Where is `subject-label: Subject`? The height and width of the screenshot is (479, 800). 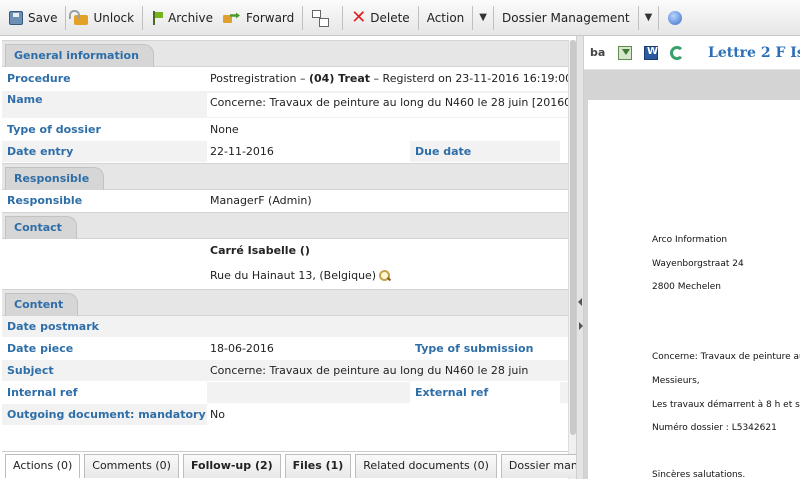
subject-label: Subject is located at coordinates (30, 370).